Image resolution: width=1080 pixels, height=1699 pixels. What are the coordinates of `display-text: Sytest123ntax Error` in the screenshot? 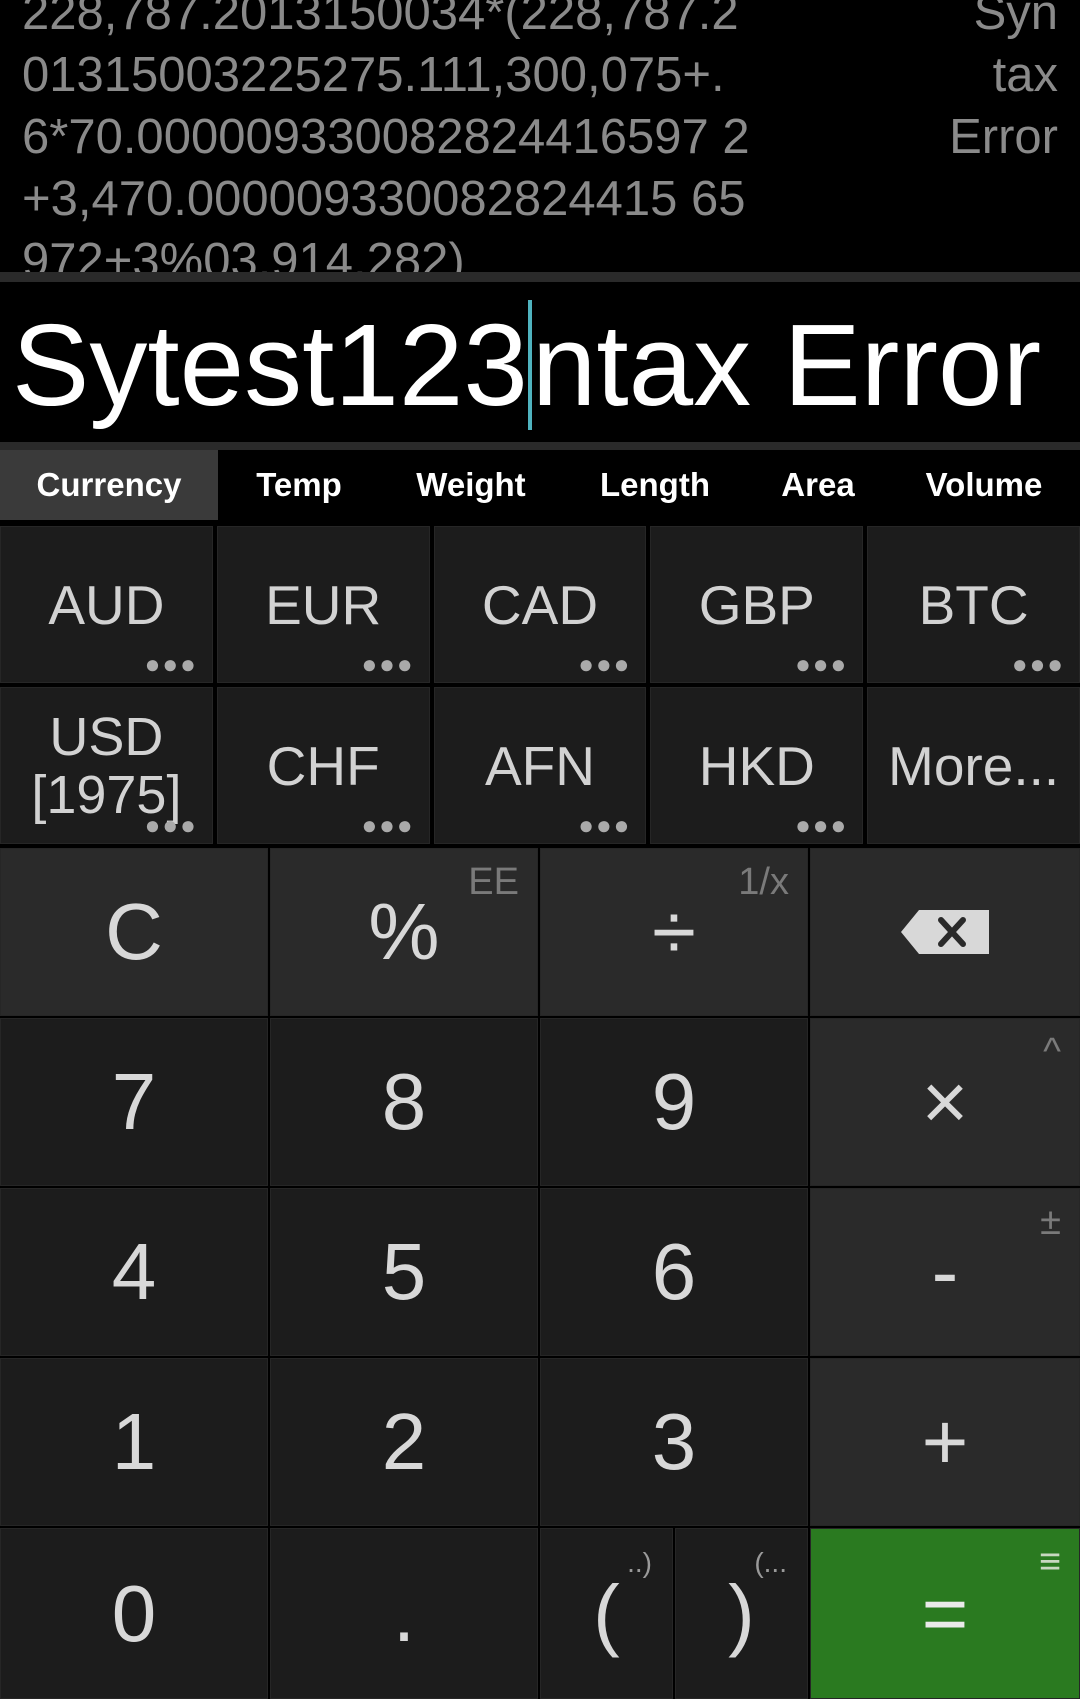 It's located at (526, 365).